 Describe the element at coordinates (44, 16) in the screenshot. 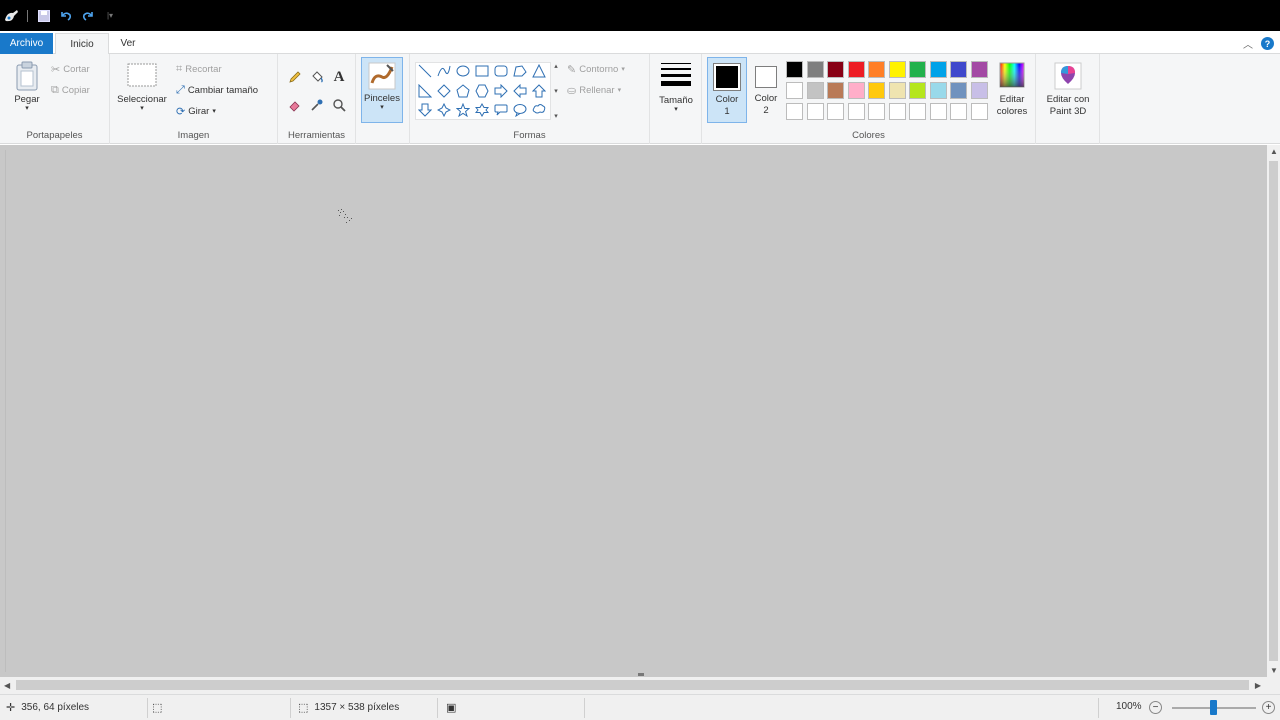

I see `save-icon` at that location.